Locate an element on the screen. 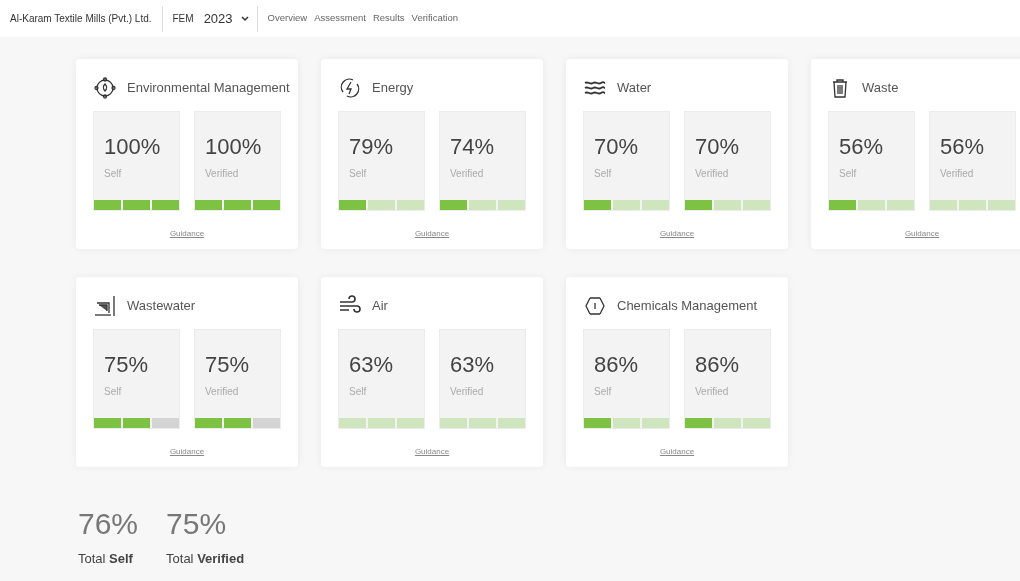 This screenshot has width=1020, height=581. category-title: Environmental Management is located at coordinates (208, 88).